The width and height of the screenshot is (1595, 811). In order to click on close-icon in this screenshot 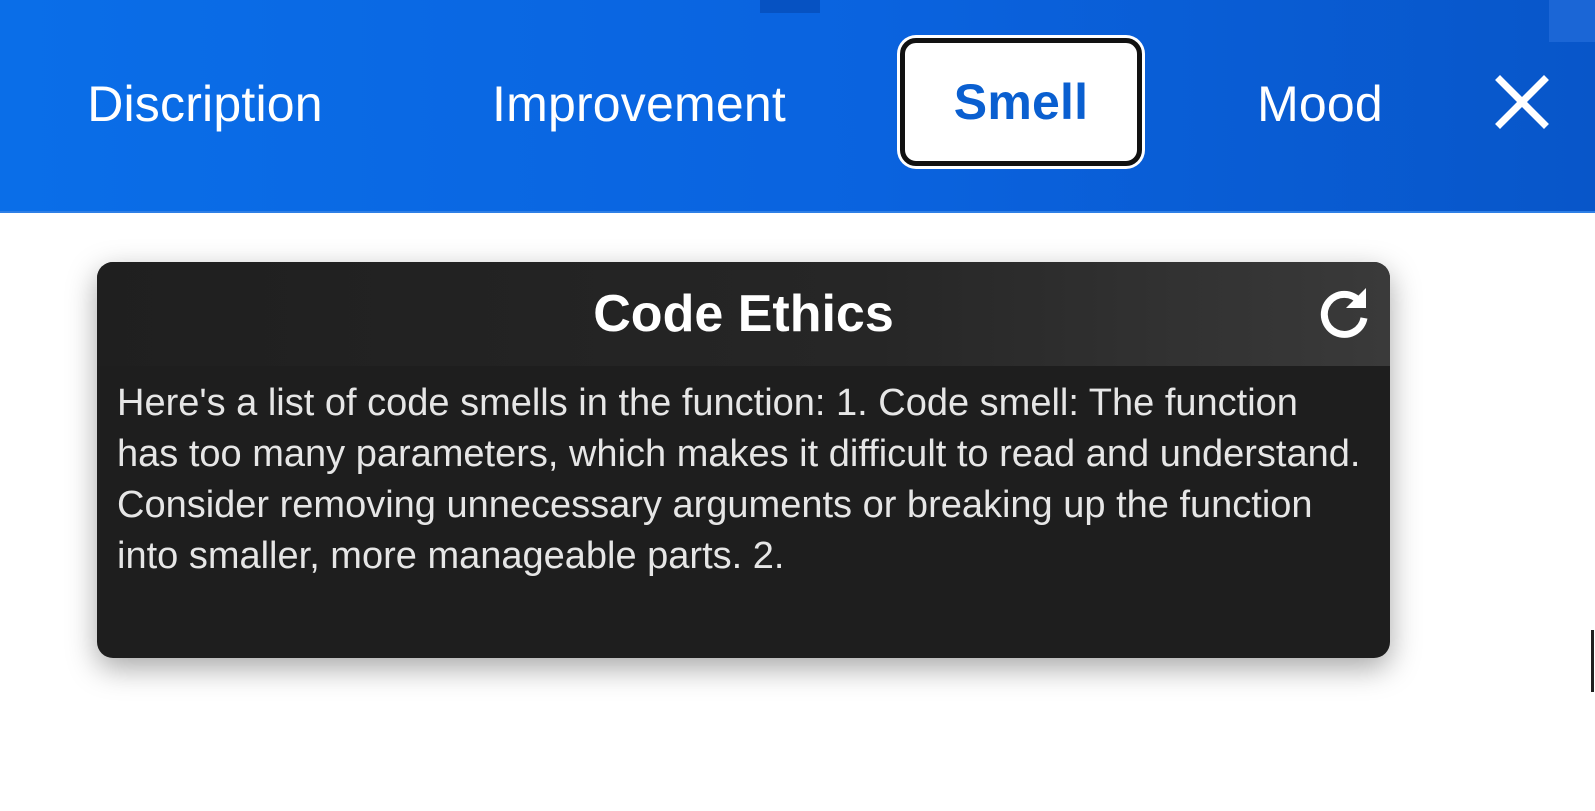, I will do `click(1522, 102)`.